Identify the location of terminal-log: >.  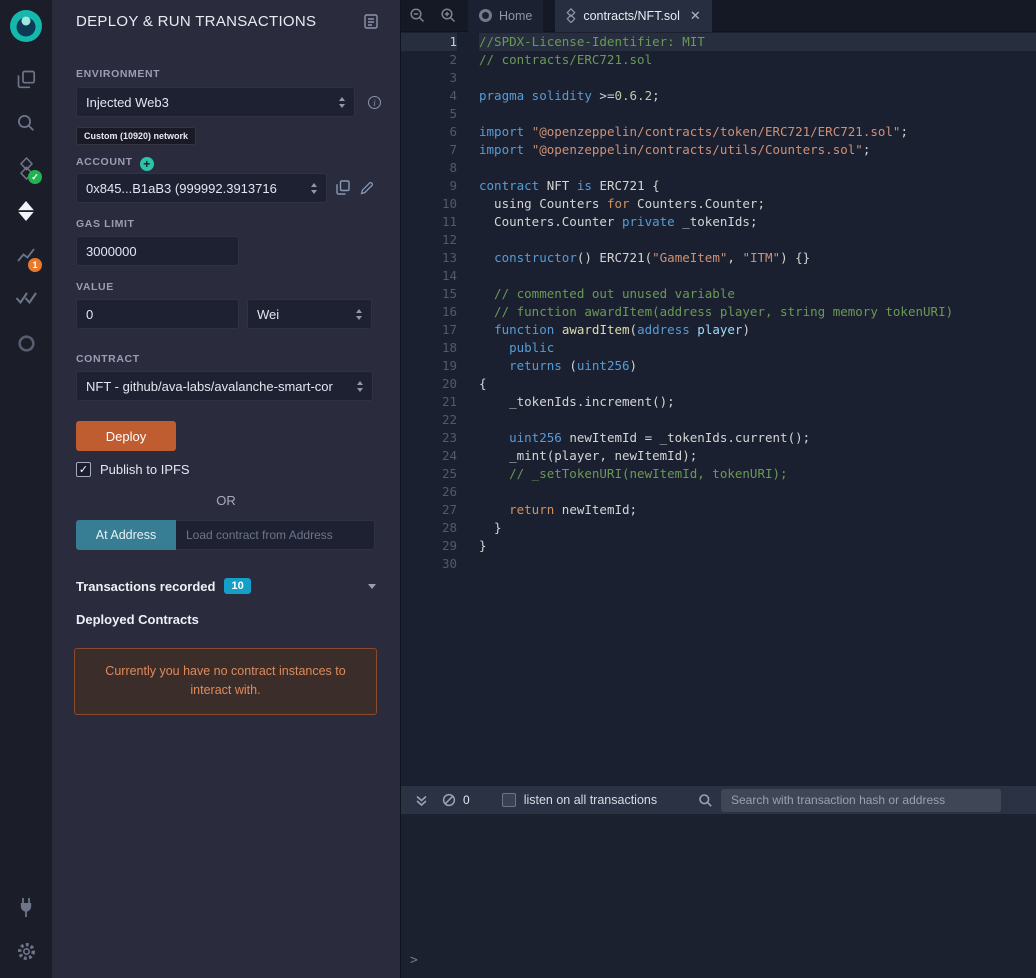
(718, 896).